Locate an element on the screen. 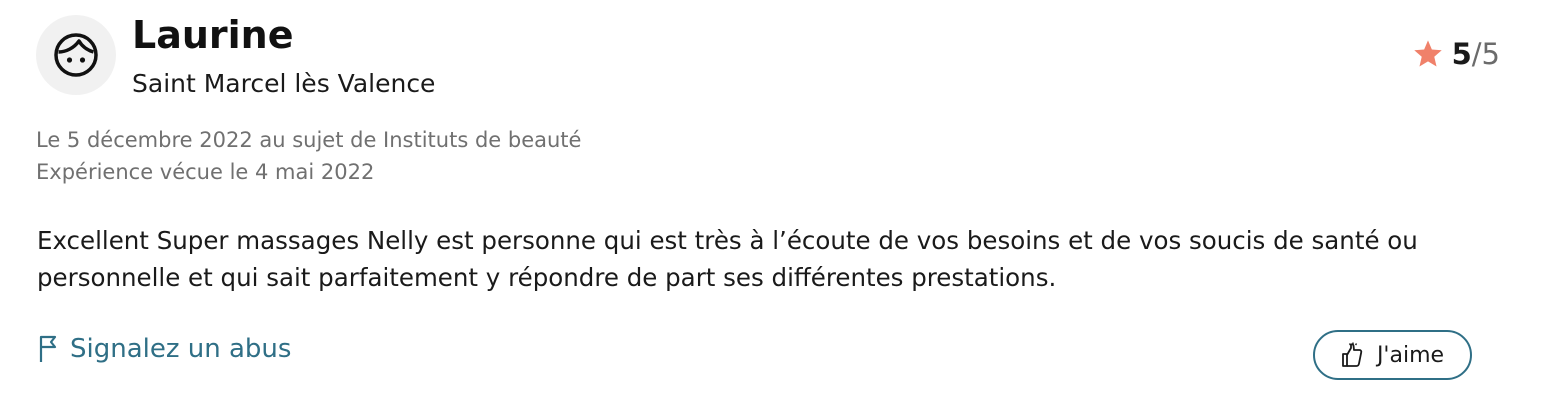 Image resolution: width=1556 pixels, height=400 pixels. thumbs-up-icon is located at coordinates (1352, 354).